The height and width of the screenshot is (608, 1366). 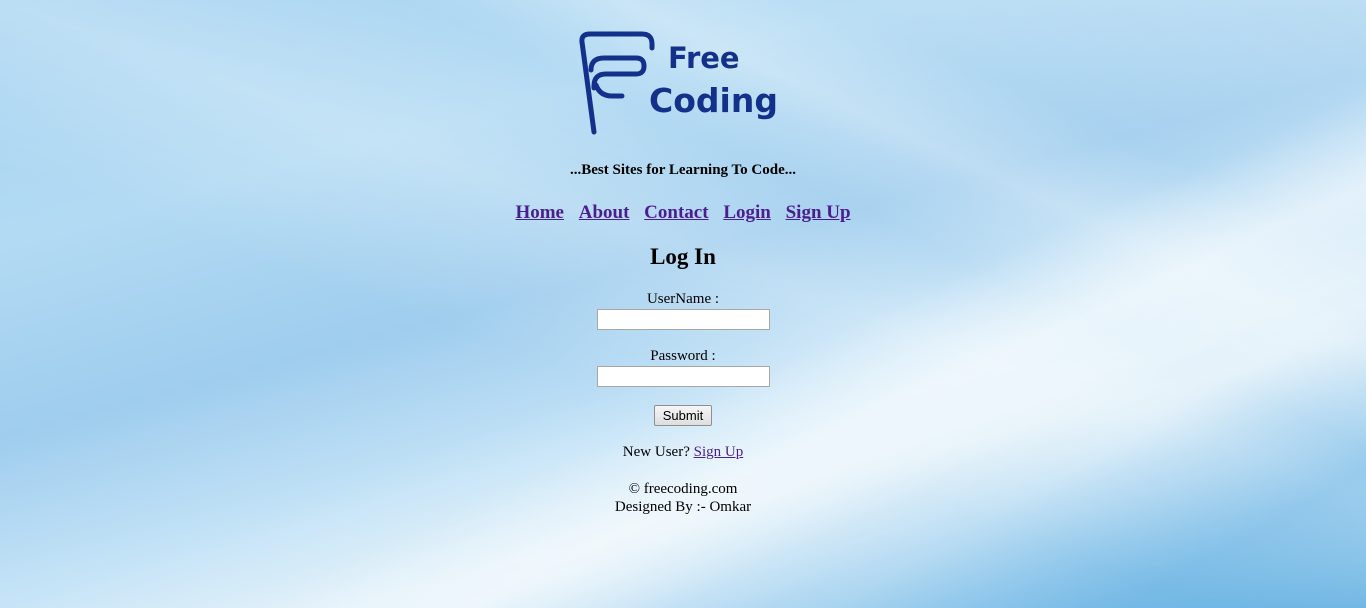 I want to click on fc-logo-mark-icon: Free Coding, so click(x=678, y=83).